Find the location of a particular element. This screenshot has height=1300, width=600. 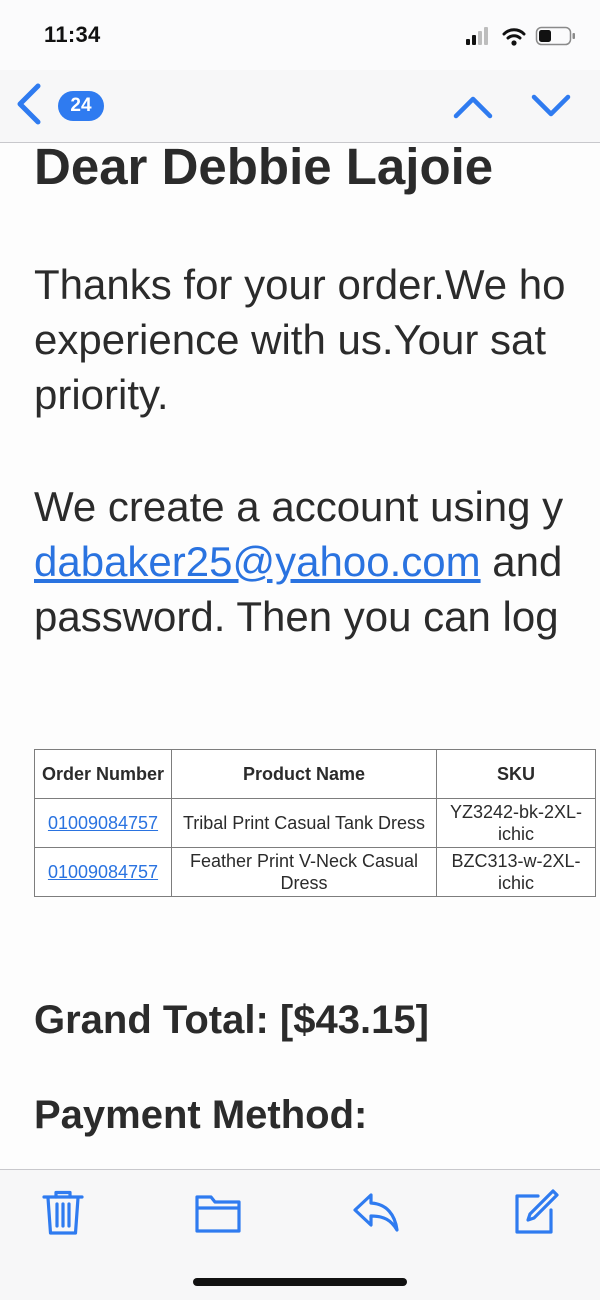

paragraph-line: experience with us.Your sat is located at coordinates (290, 339).